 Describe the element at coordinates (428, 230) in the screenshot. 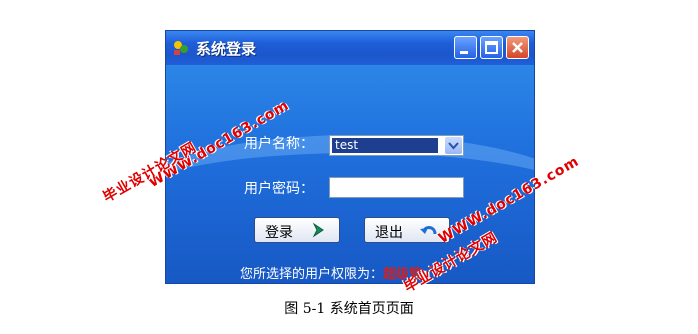

I see `undo-icon` at that location.